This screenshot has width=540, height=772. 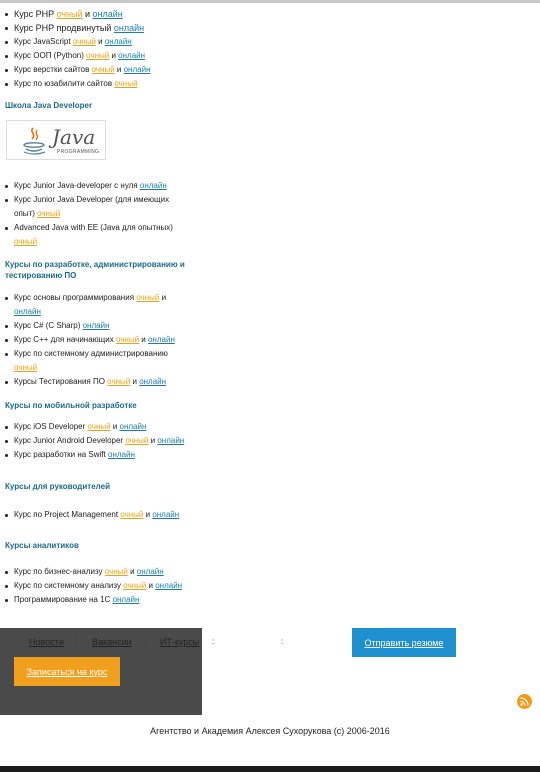 I want to click on course-item: Курс ООП (Python) очный и онлайн, so click(x=100, y=56).